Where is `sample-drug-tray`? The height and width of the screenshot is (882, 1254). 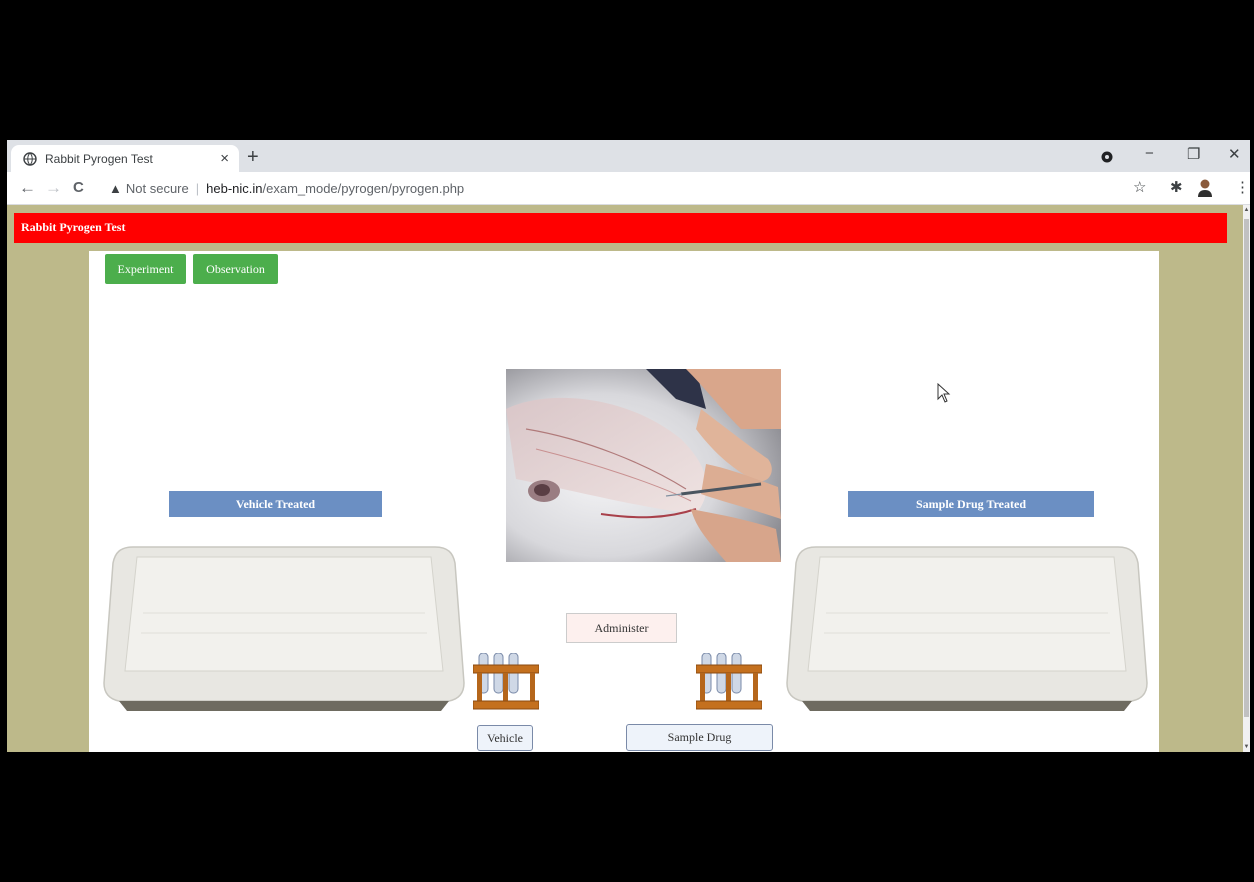
sample-drug-tray is located at coordinates (967, 629).